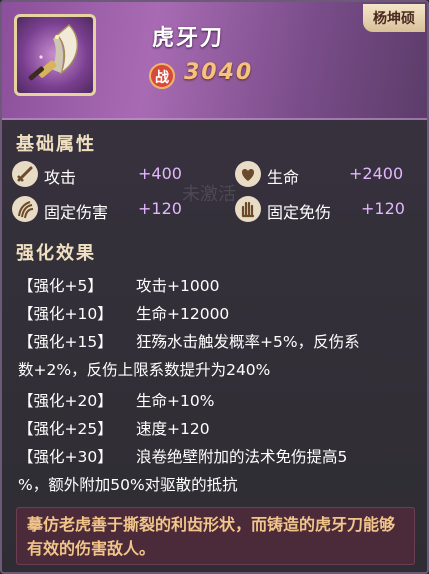 The image size is (429, 574). I want to click on heart-icon, so click(248, 174).